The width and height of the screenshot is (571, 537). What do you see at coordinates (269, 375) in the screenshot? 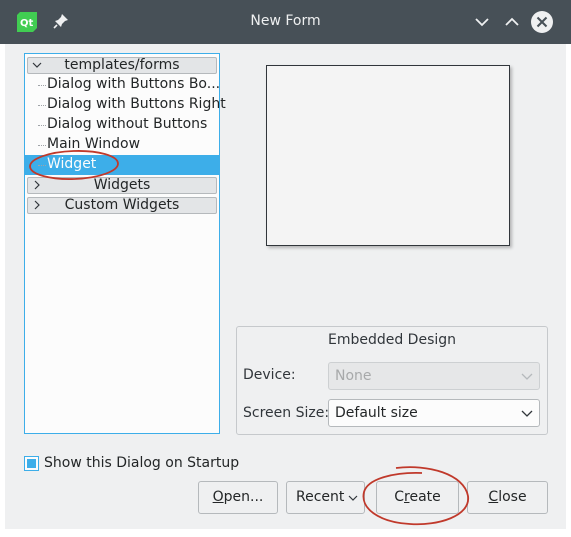
I see `device-label: Device:` at bounding box center [269, 375].